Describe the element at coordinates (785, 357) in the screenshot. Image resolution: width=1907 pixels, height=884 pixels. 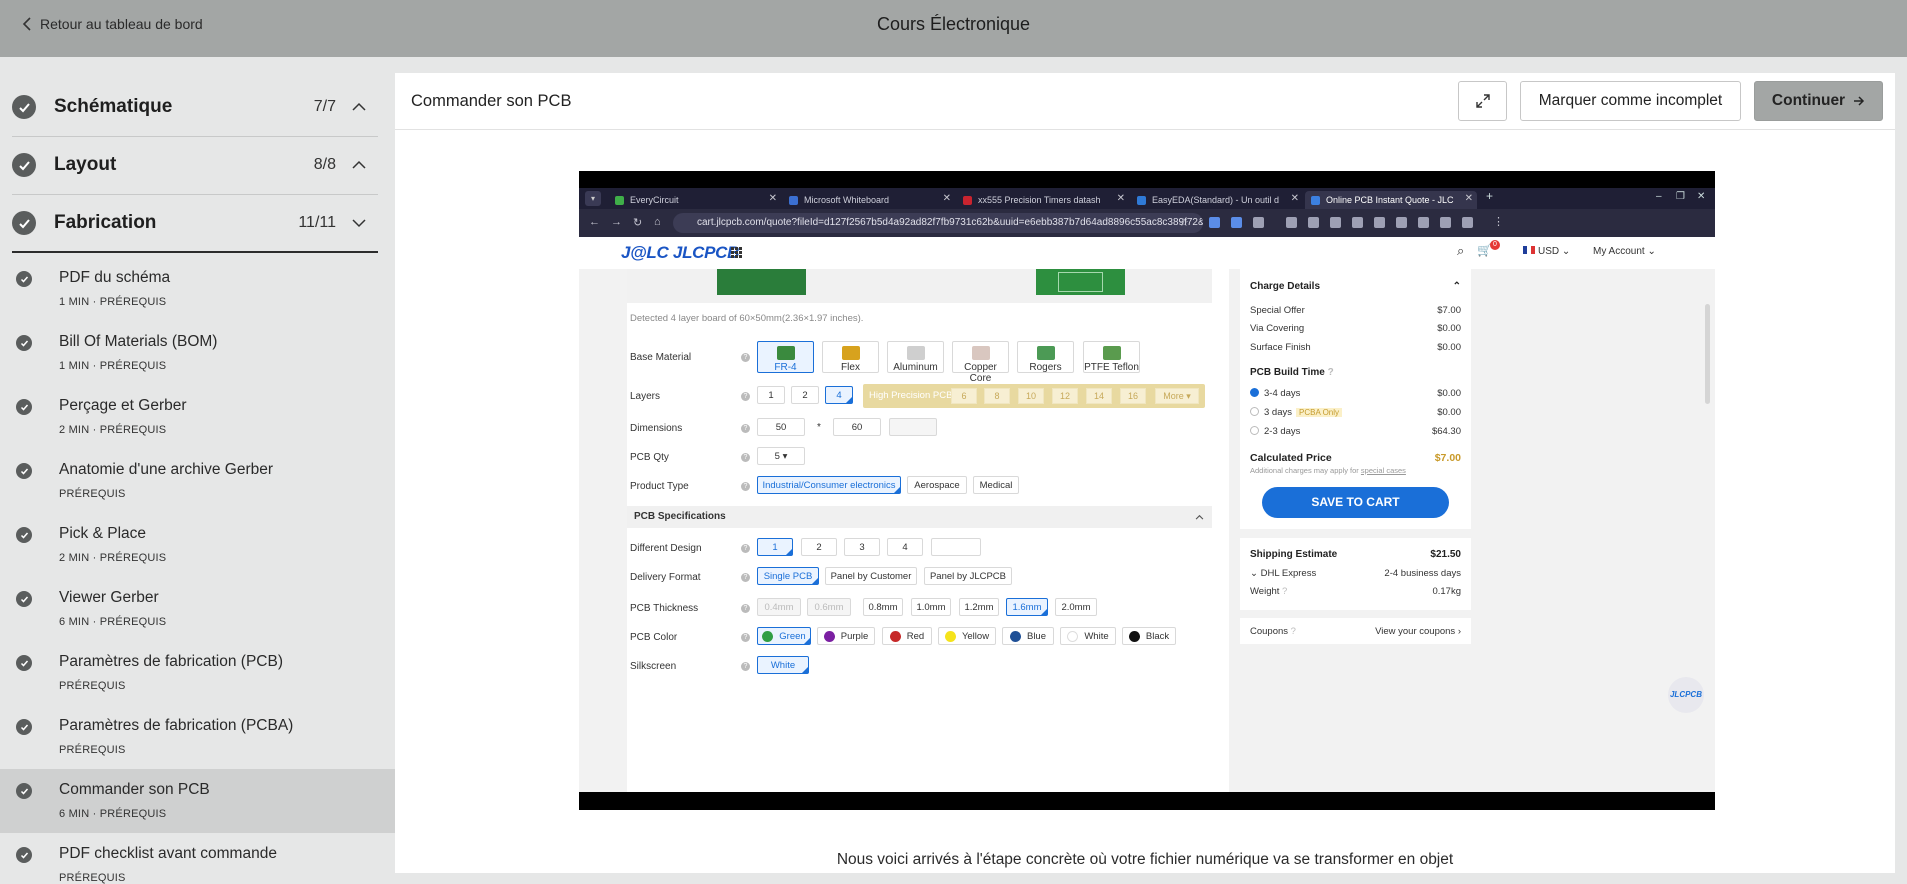
I see `material-fr4-option: FR-4` at that location.